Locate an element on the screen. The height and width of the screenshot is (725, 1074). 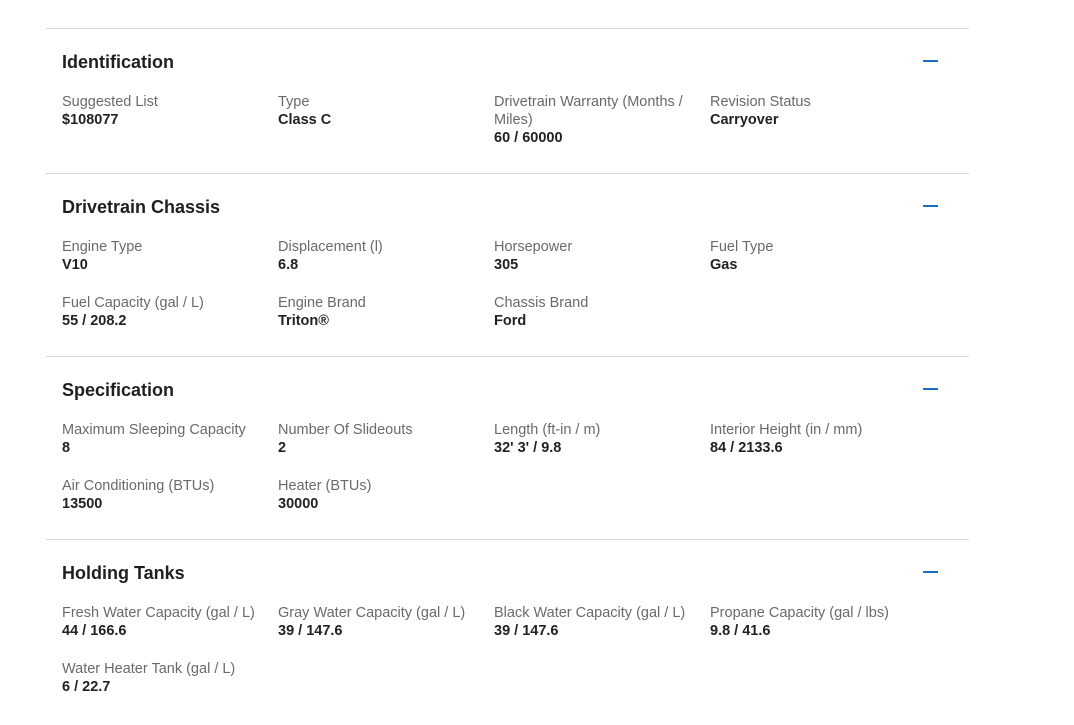
field-value: 55 / 208.2 is located at coordinates (94, 321).